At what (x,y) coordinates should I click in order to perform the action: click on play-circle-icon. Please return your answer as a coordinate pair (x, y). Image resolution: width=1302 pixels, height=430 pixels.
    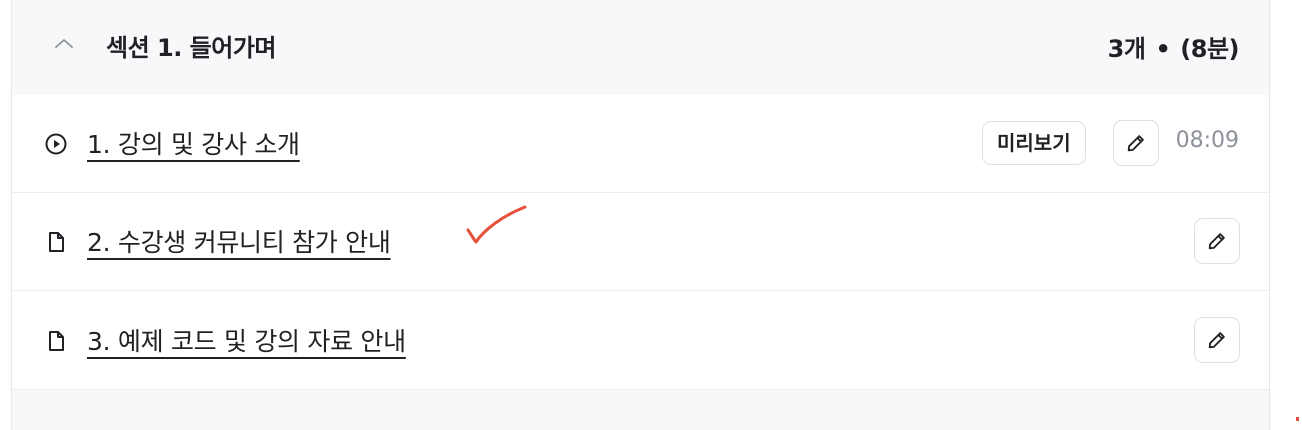
    Looking at the image, I should click on (56, 144).